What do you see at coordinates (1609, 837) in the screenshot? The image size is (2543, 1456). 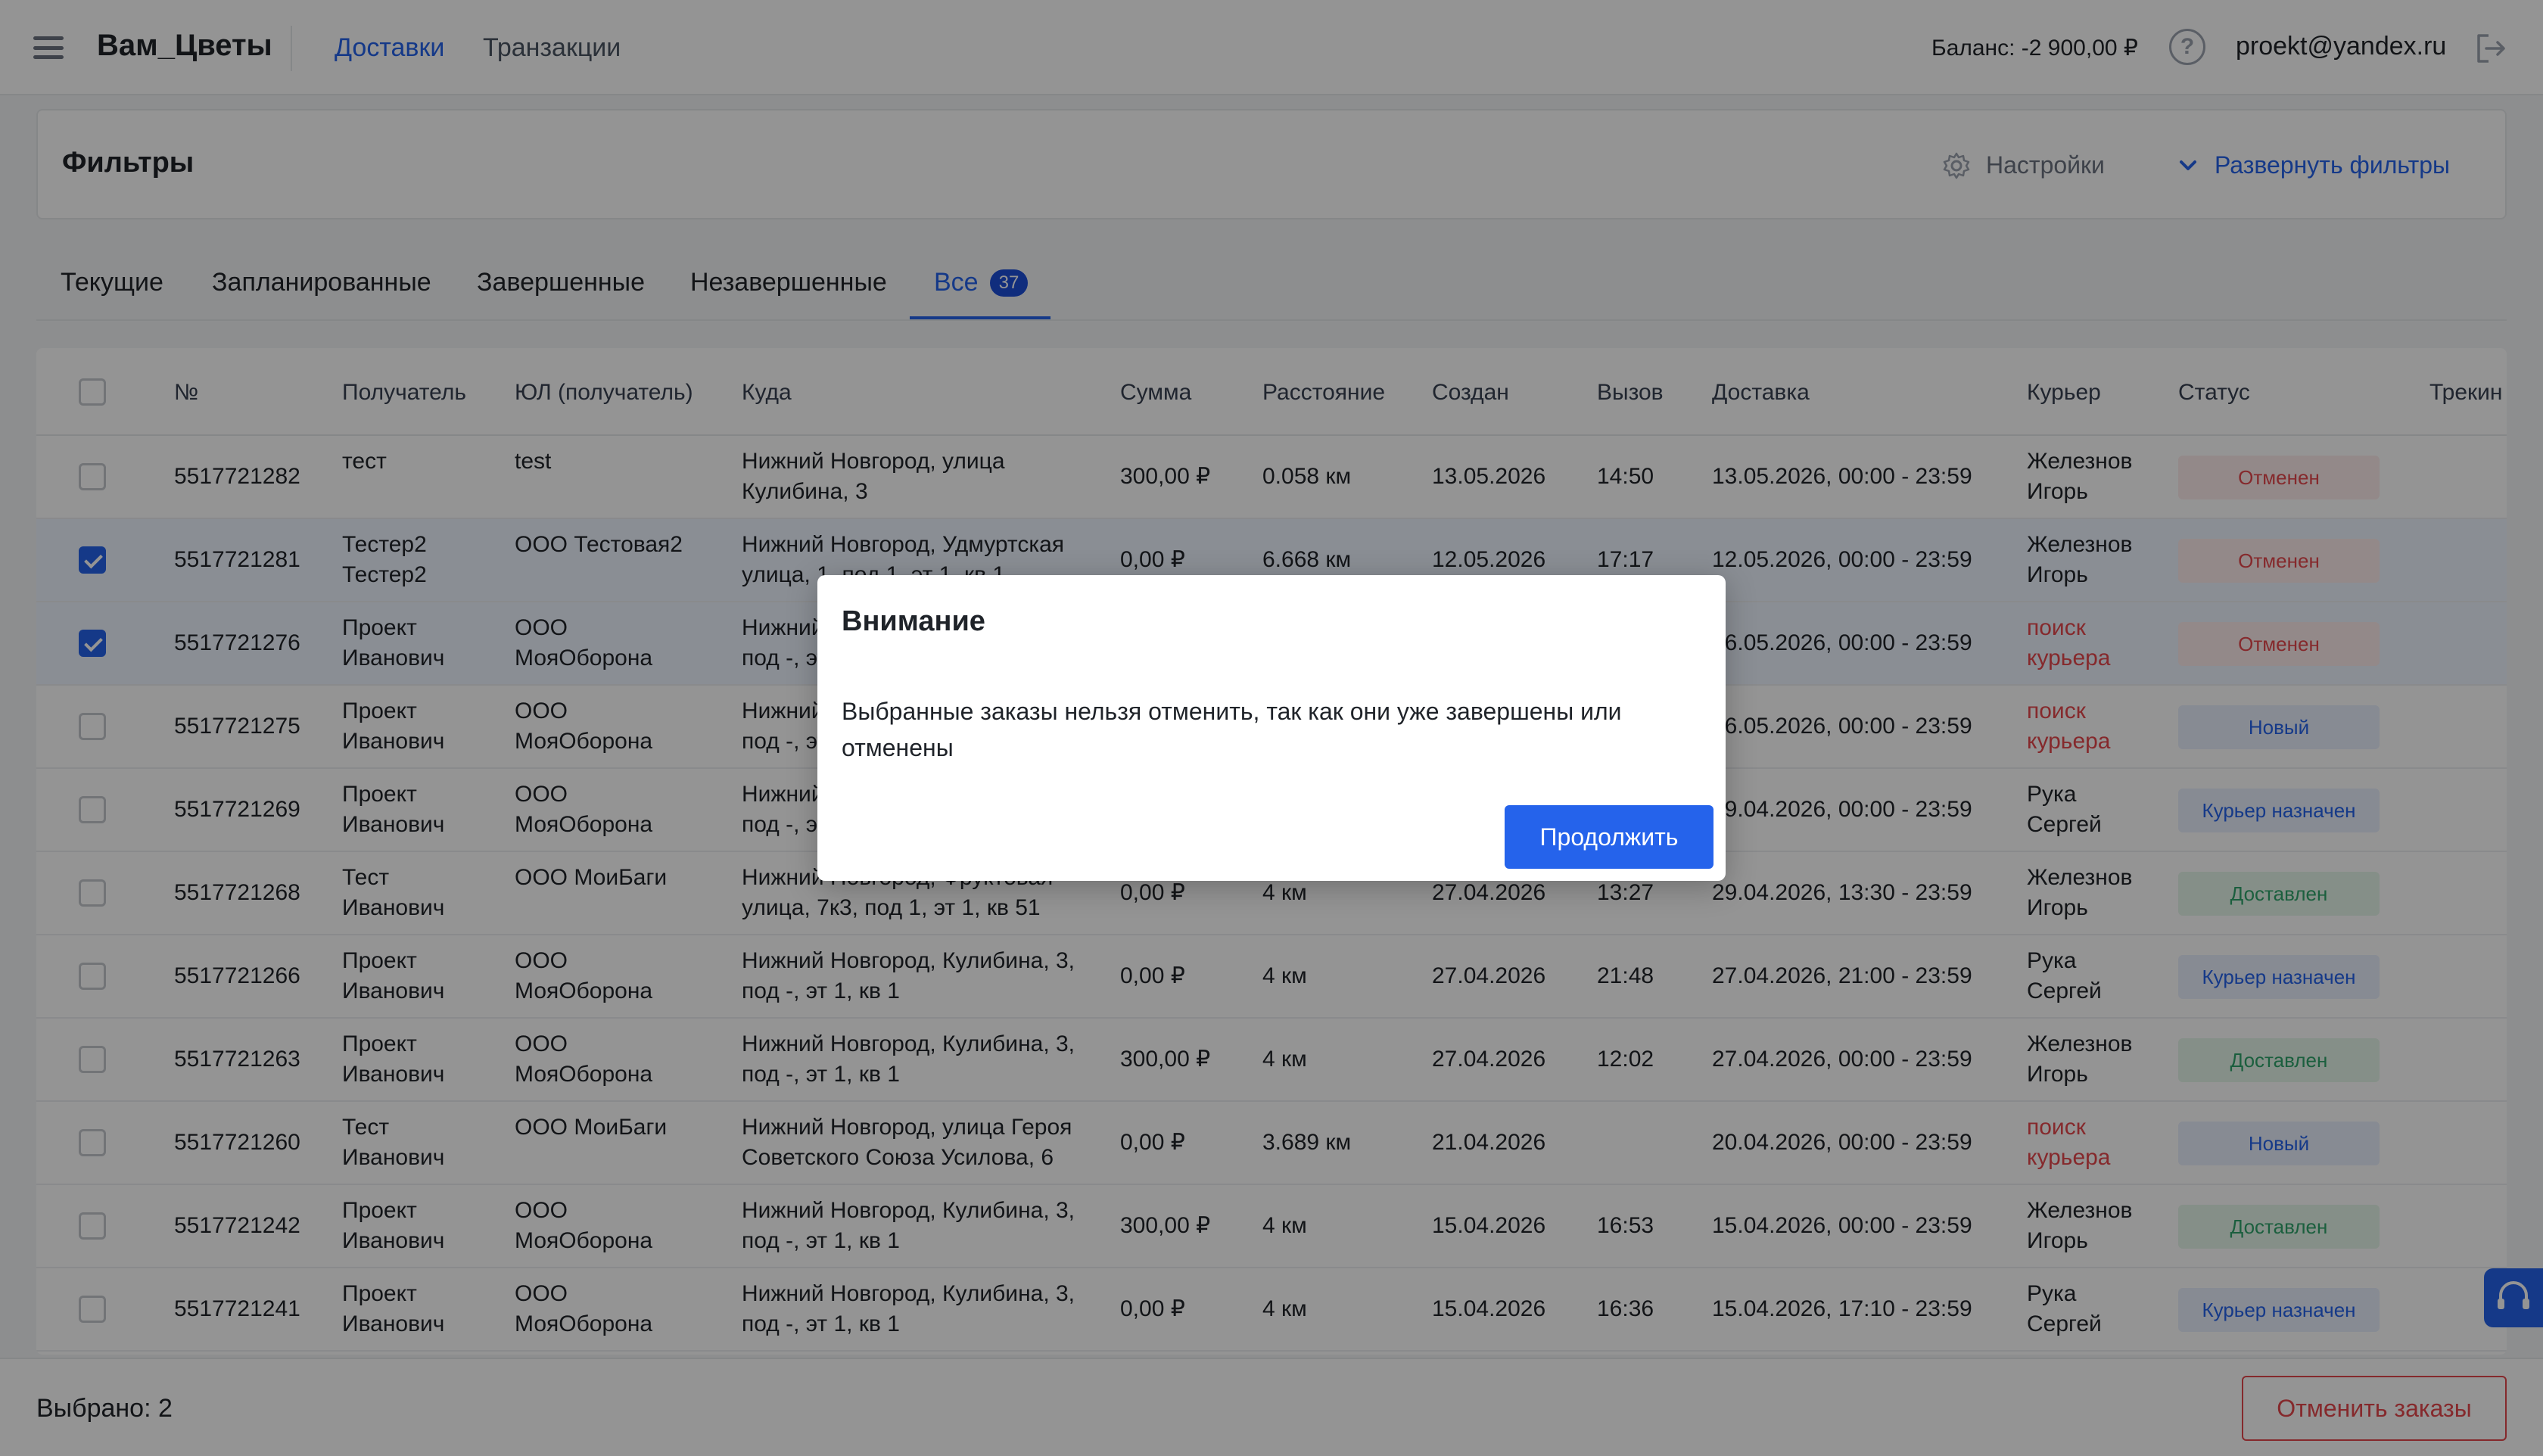 I see `continue-button: Продолжить` at bounding box center [1609, 837].